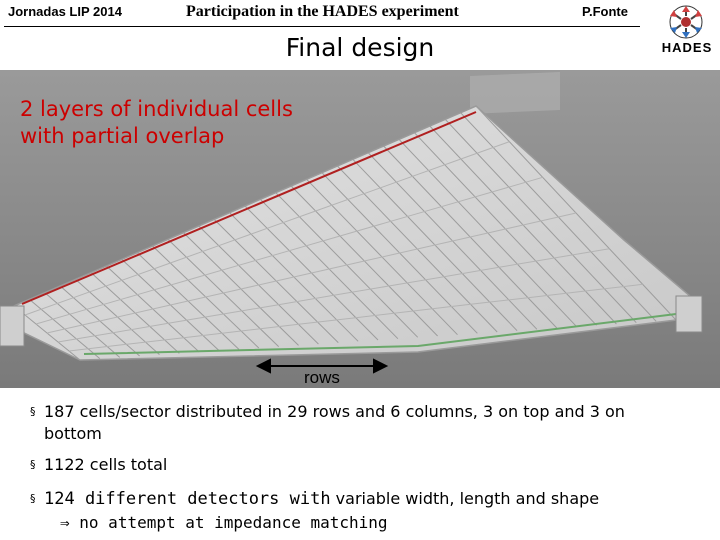  I want to click on overlay-caption-line2: with partial overlap, so click(122, 136).